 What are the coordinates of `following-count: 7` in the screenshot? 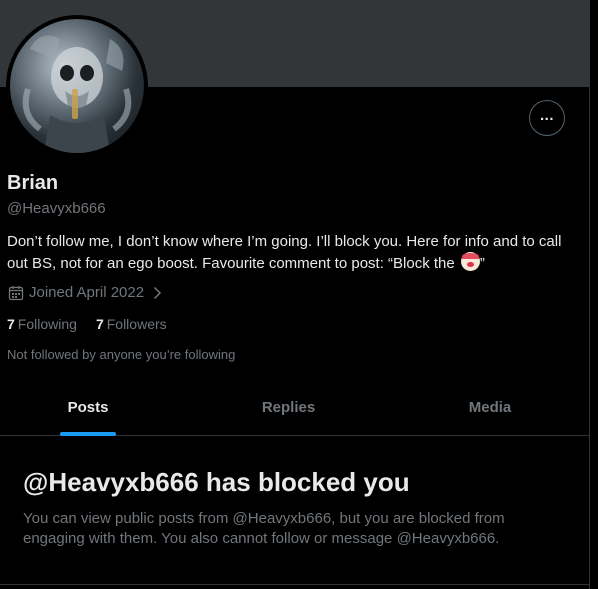 It's located at (11, 324).